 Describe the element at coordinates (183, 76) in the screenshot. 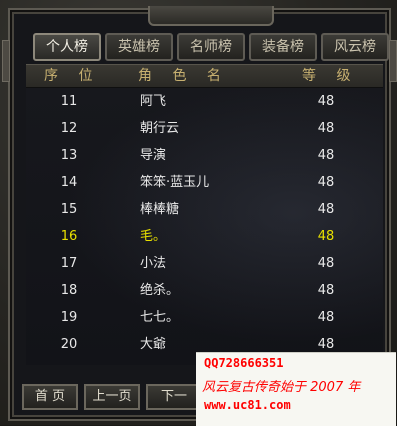

I see `header-name: 角 色 名` at that location.